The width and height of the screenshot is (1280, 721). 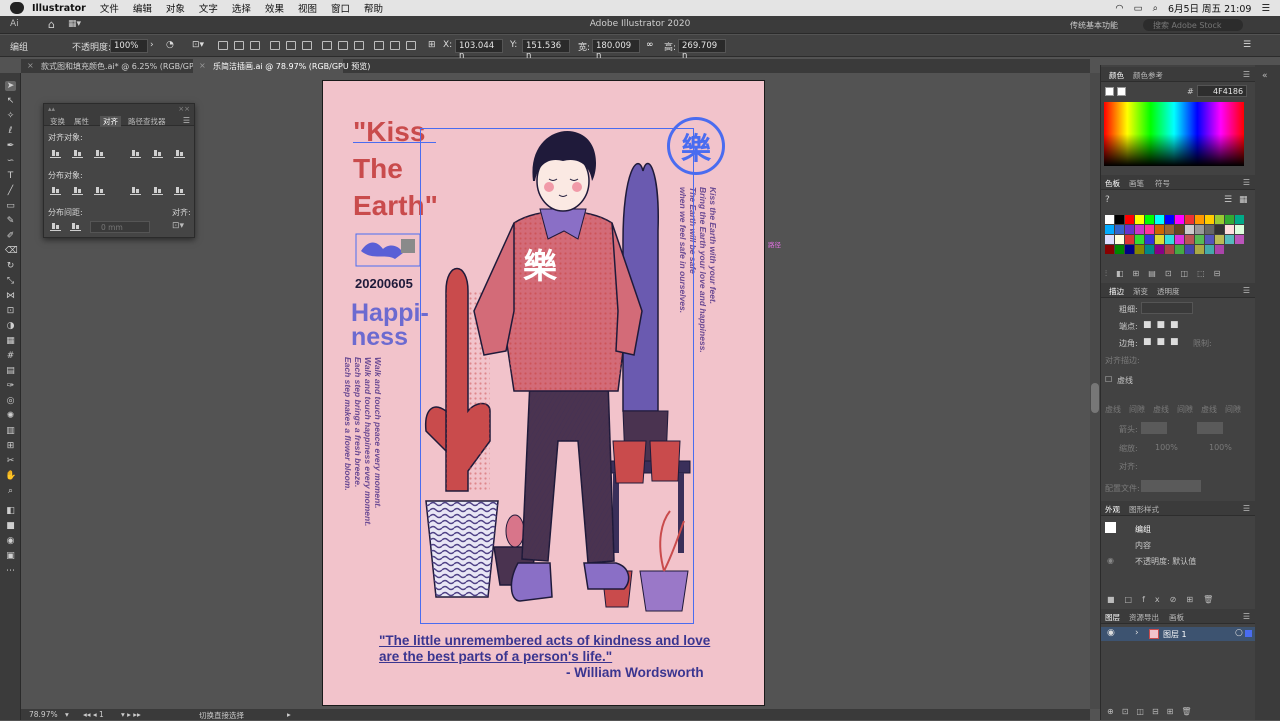 I want to click on appearance-opacity-label: 不透明度: 默认值, so click(x=1165, y=561).